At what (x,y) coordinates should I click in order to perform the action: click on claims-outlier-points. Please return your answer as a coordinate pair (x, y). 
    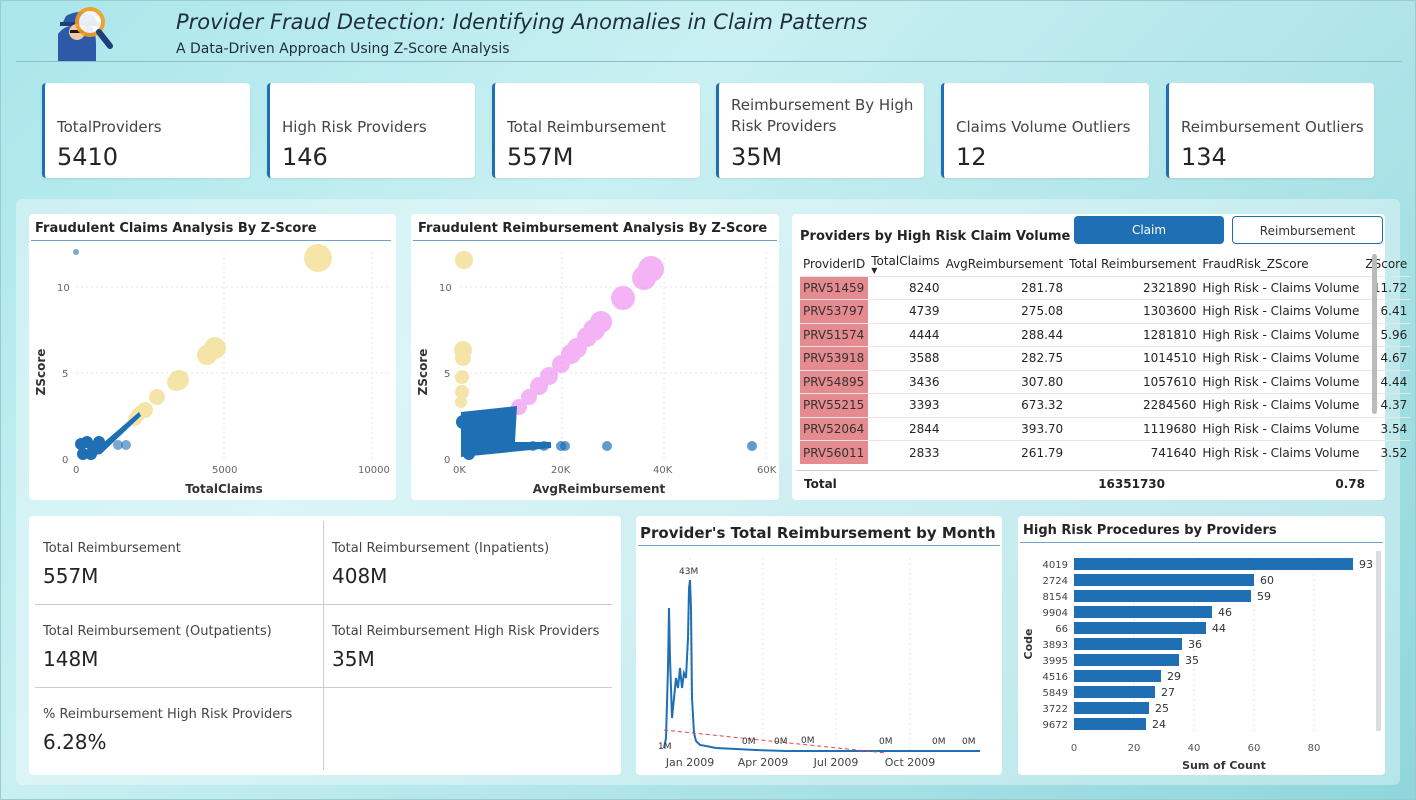
    Looking at the image, I should click on (463, 329).